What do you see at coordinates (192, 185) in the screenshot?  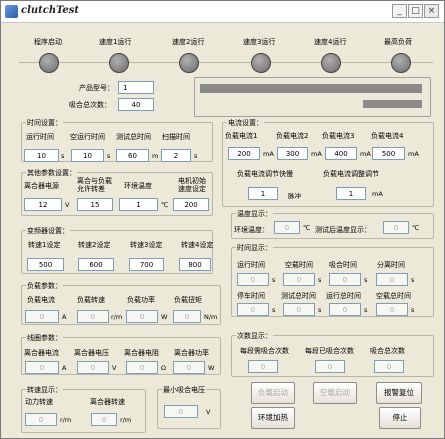 I see `field-label: 电机初始速度设定` at bounding box center [192, 185].